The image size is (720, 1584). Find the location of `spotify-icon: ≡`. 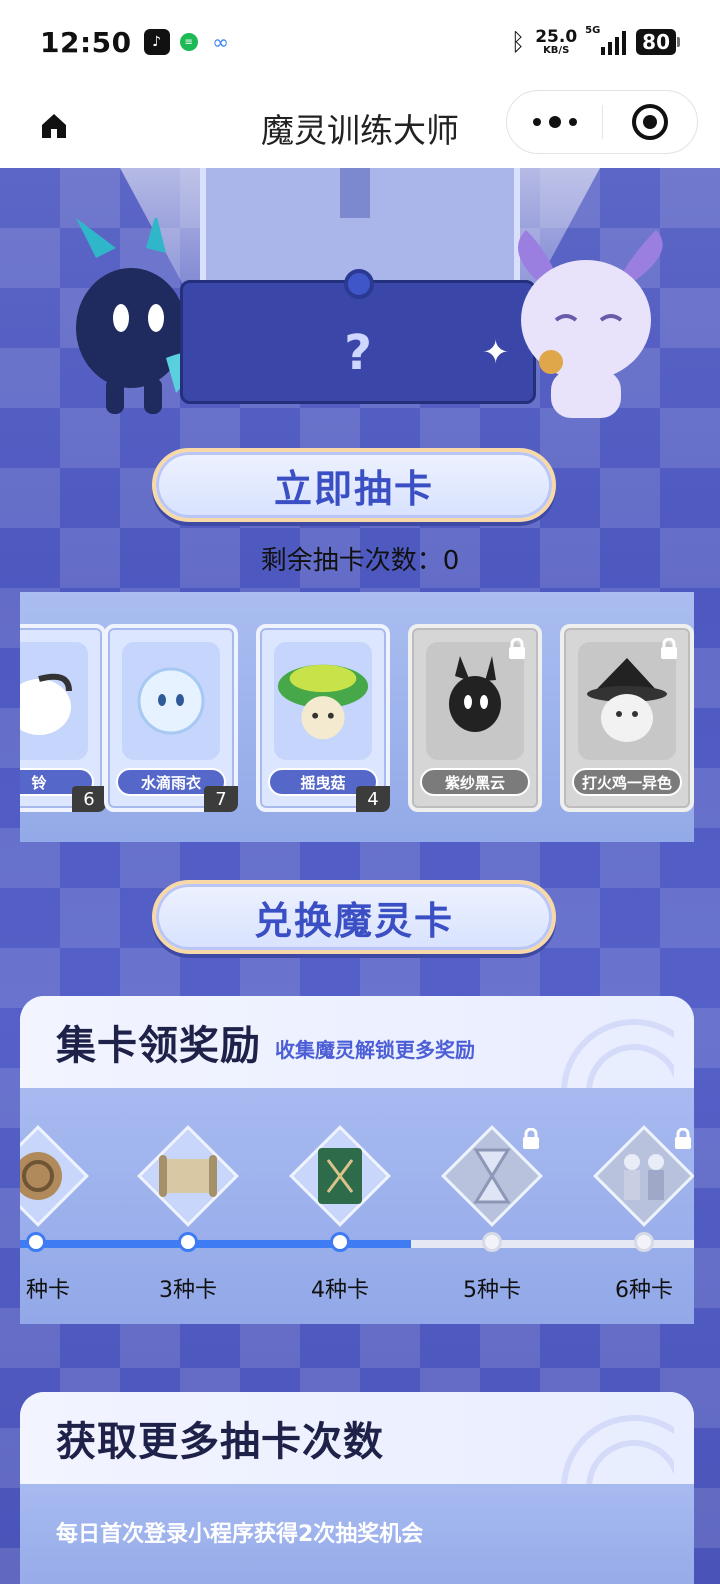

spotify-icon: ≡ is located at coordinates (188, 42).